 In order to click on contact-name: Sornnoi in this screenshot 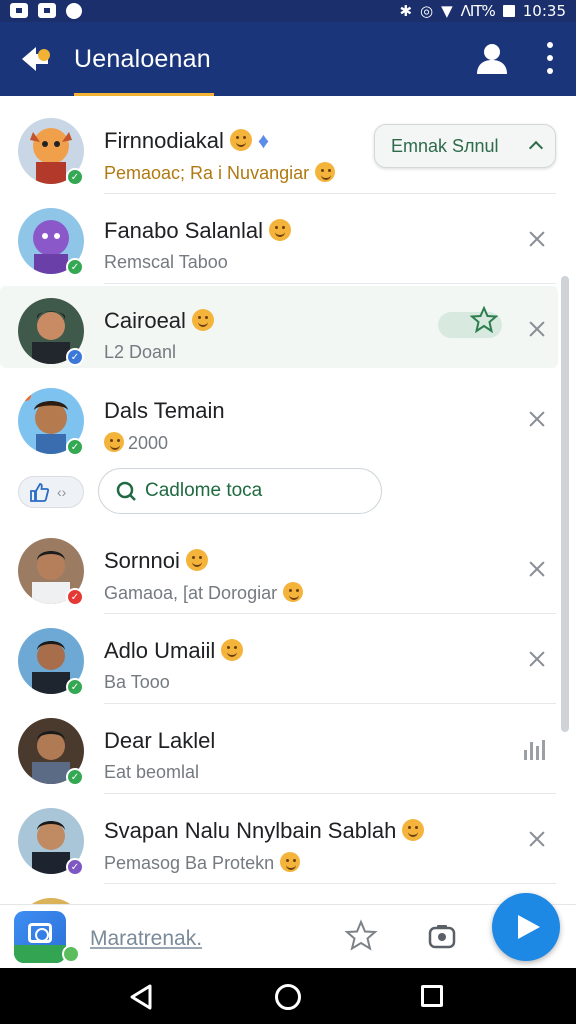, I will do `click(156, 561)`.